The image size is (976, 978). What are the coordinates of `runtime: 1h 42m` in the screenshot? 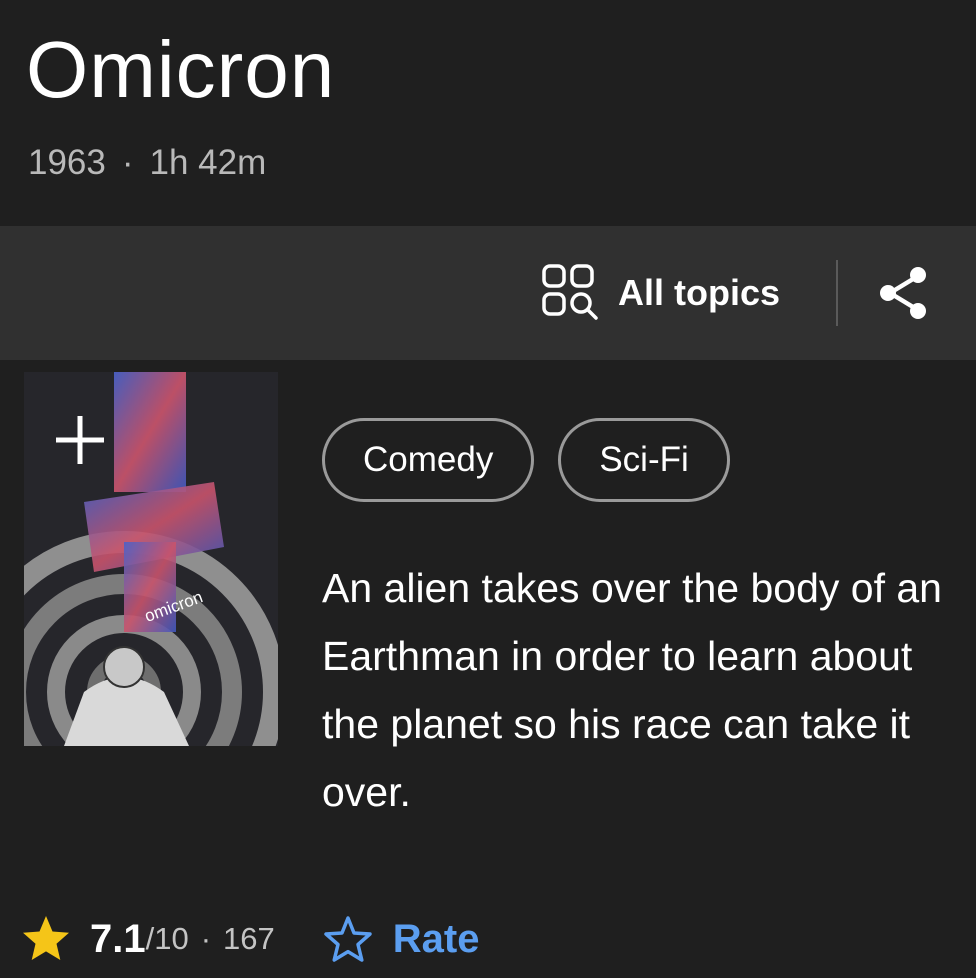 It's located at (208, 162).